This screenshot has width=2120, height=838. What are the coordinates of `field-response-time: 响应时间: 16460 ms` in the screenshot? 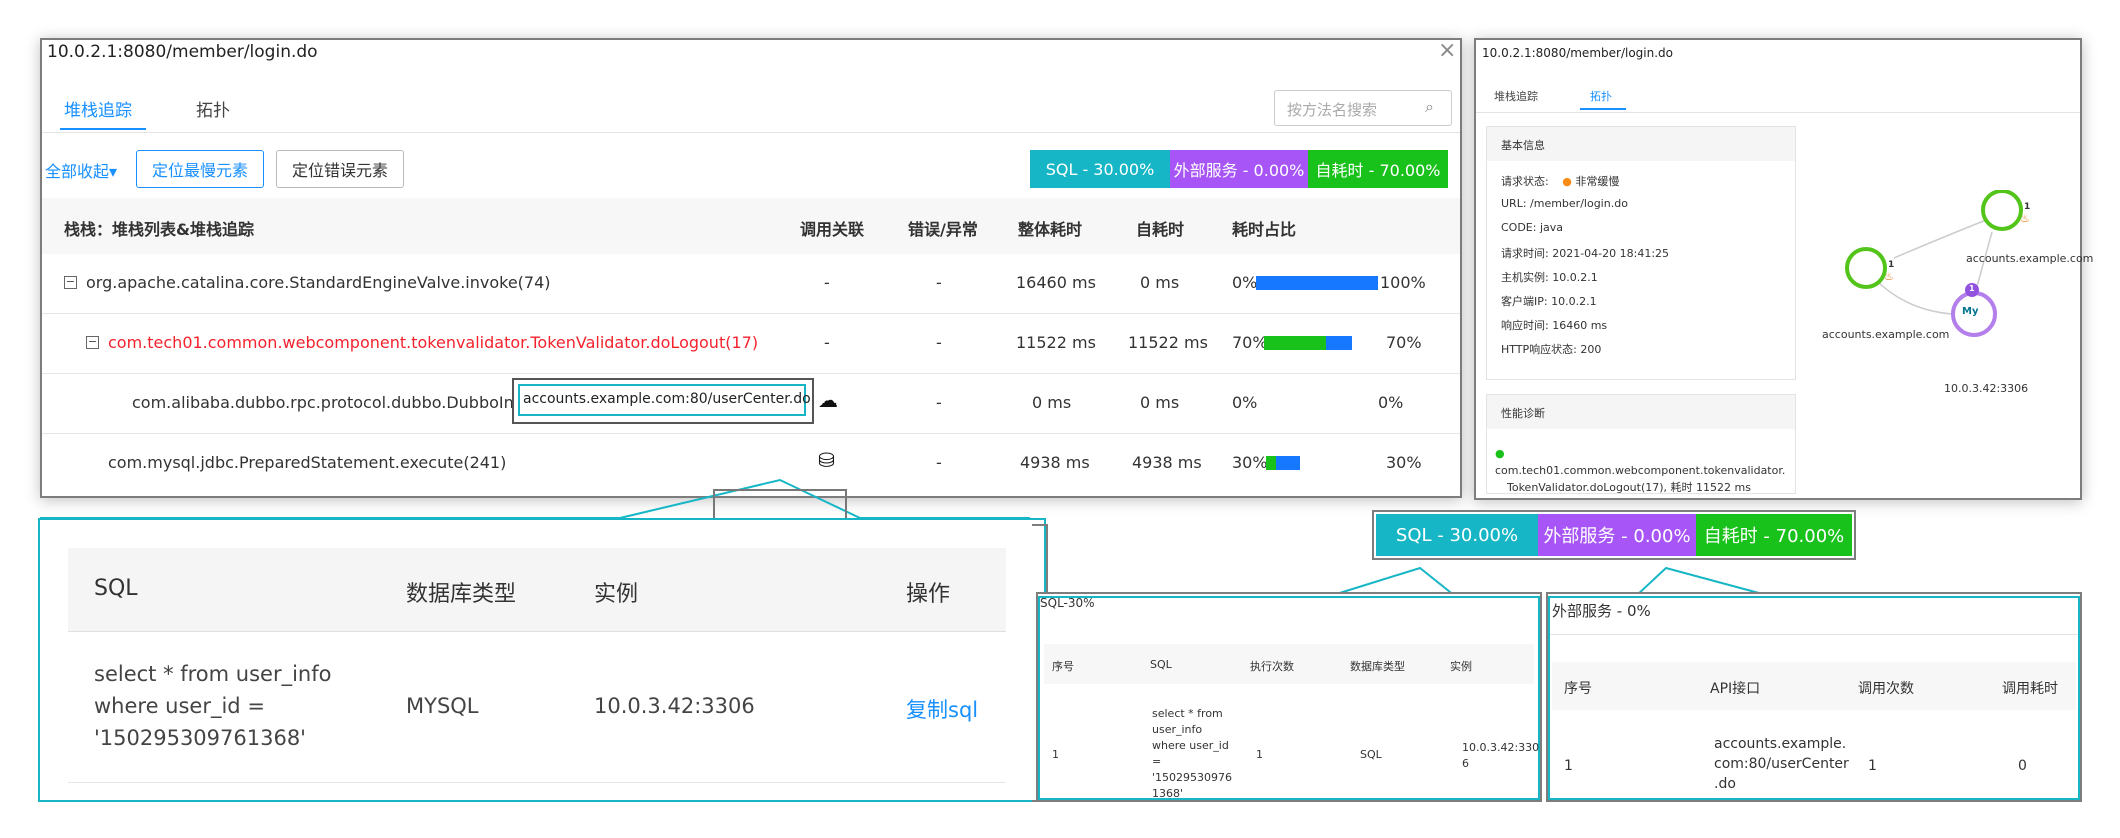 It's located at (1554, 325).